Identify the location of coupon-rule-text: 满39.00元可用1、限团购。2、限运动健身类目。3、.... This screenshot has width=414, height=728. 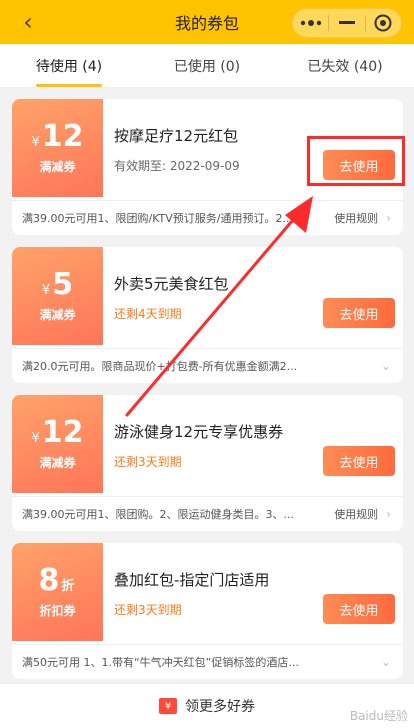
(158, 514).